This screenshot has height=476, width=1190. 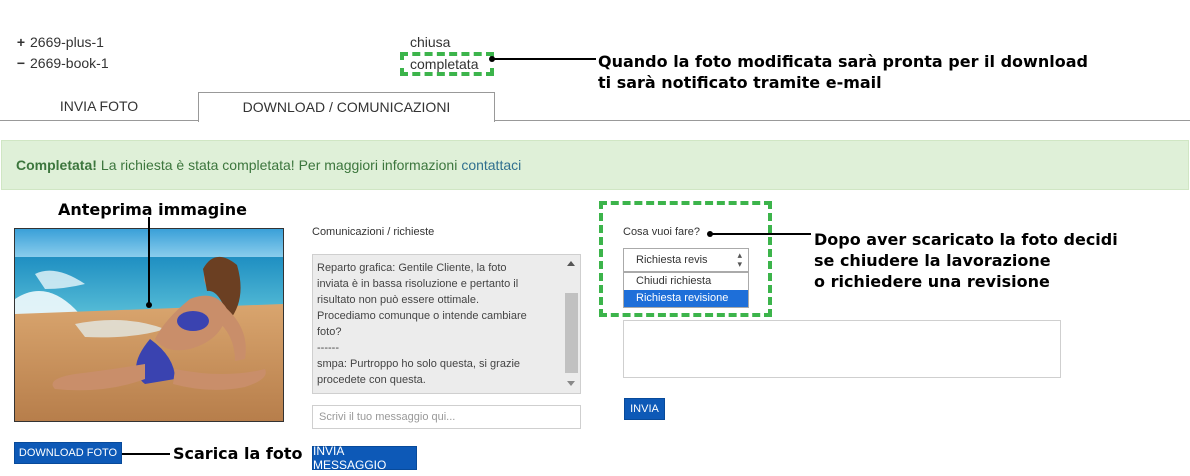 I want to click on send-button: INVIA, so click(x=644, y=409).